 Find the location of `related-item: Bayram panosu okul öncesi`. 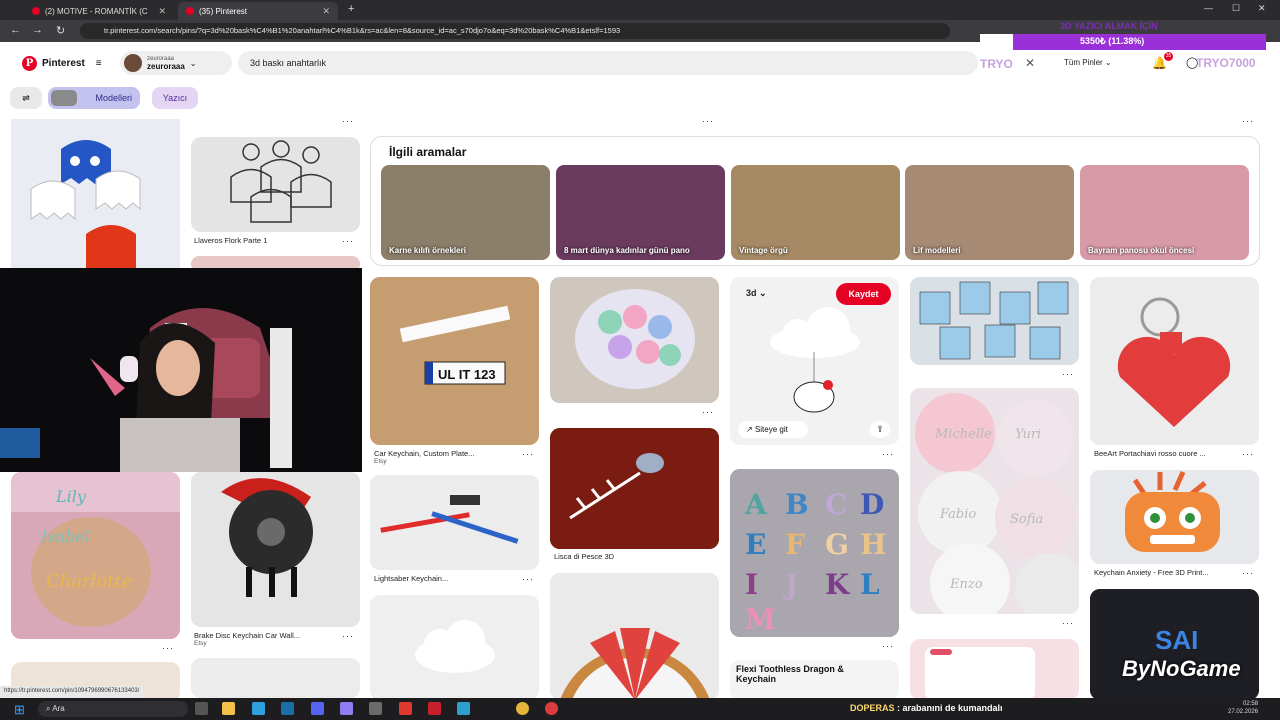

related-item: Bayram panosu okul öncesi is located at coordinates (1164, 212).